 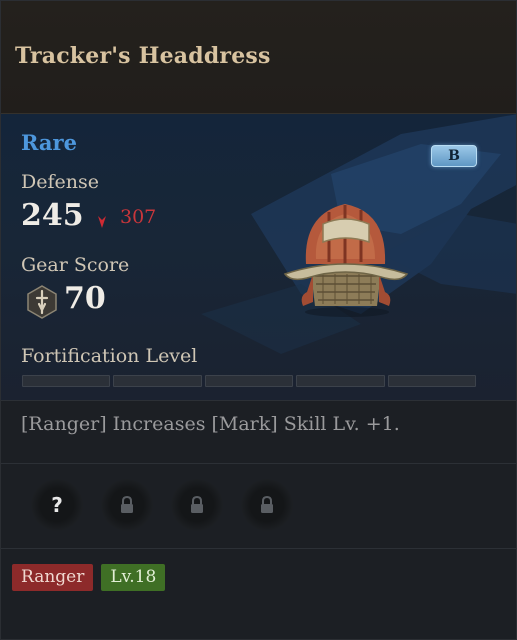 What do you see at coordinates (60, 182) in the screenshot?
I see `defense-label: Defense` at bounding box center [60, 182].